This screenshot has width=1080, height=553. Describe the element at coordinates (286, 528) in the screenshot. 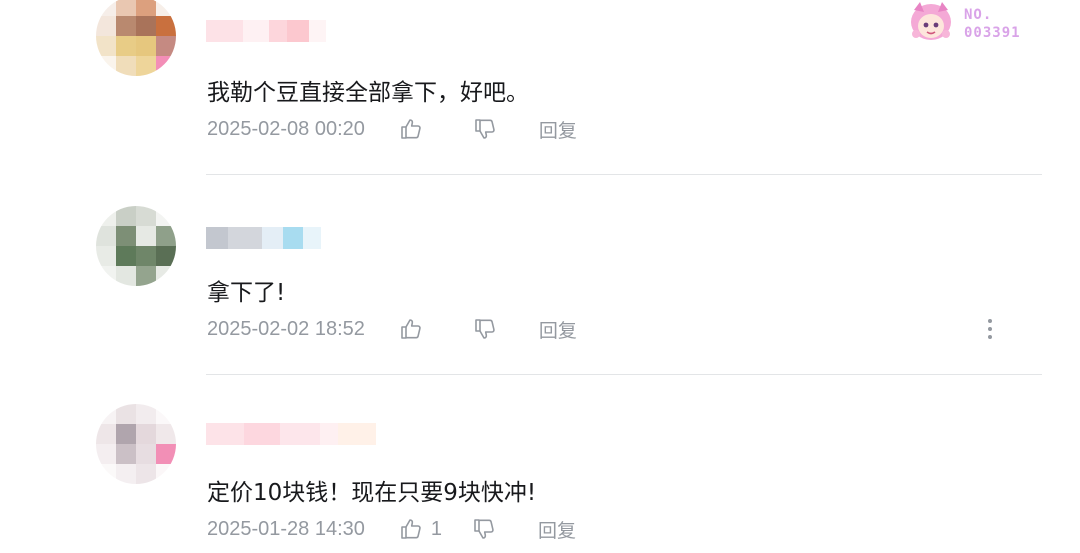

I see `comment-time: 2025-01-28 14:30` at that location.